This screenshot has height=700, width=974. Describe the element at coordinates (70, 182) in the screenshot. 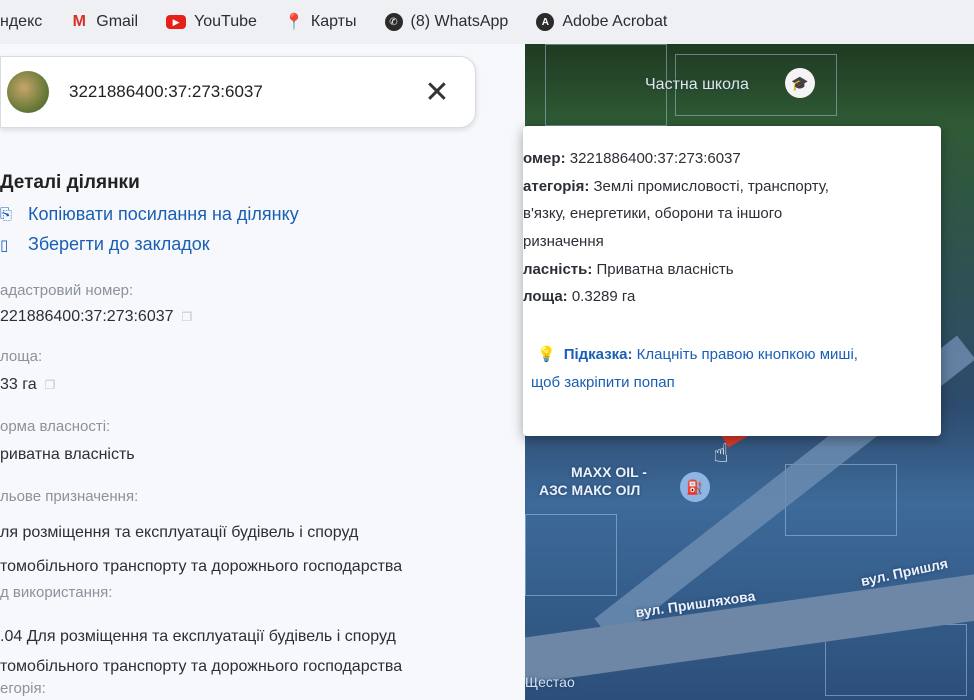

I see `details-title: Деталі ділянки` at that location.